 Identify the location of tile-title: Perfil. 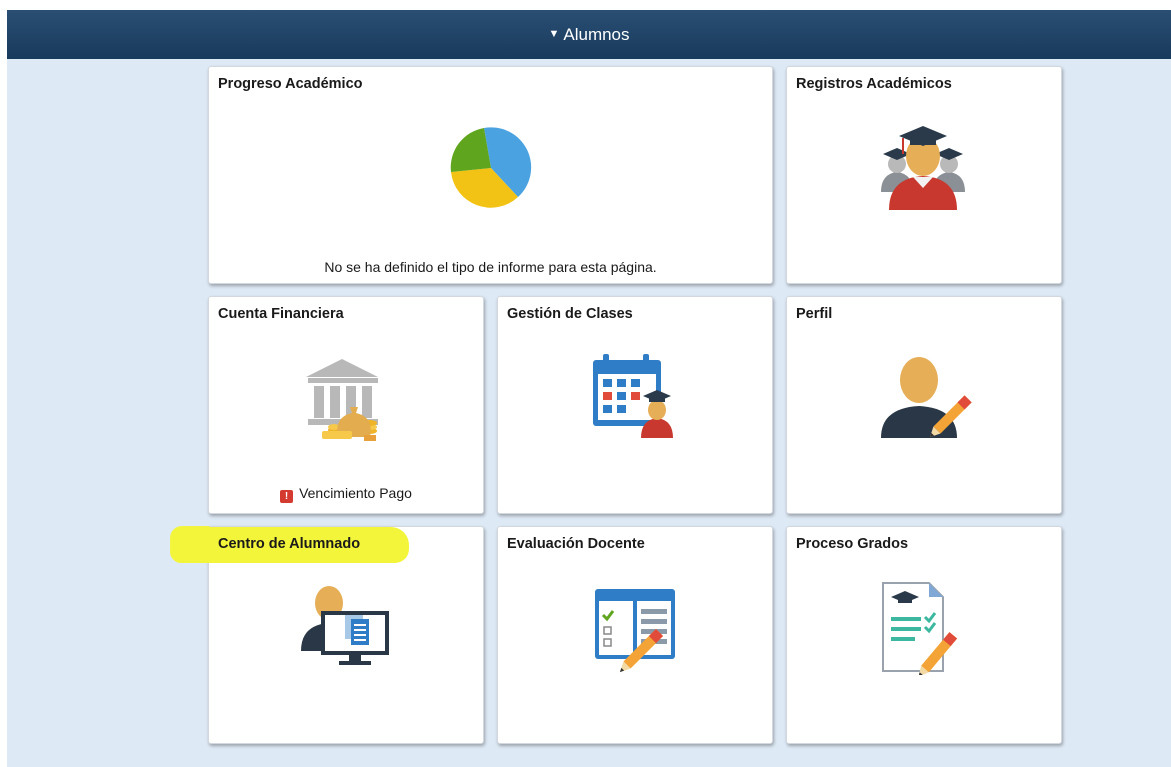
(814, 314).